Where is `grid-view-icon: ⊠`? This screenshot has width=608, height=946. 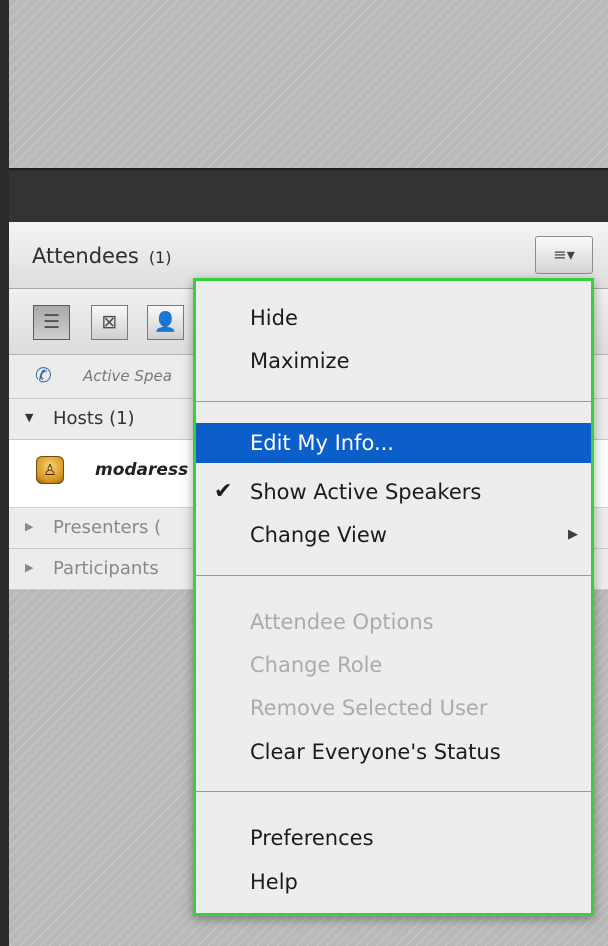 grid-view-icon: ⊠ is located at coordinates (109, 322).